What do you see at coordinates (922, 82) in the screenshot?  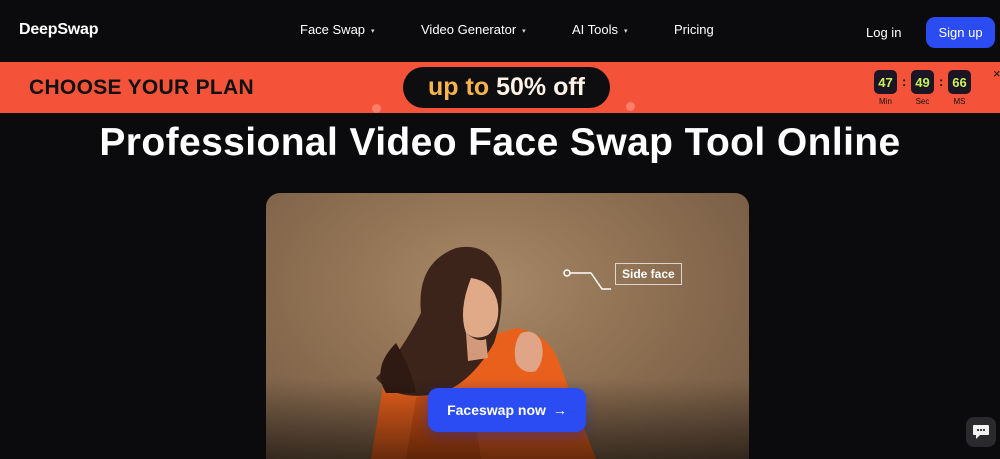 I see `countdown-seconds-value: 49` at bounding box center [922, 82].